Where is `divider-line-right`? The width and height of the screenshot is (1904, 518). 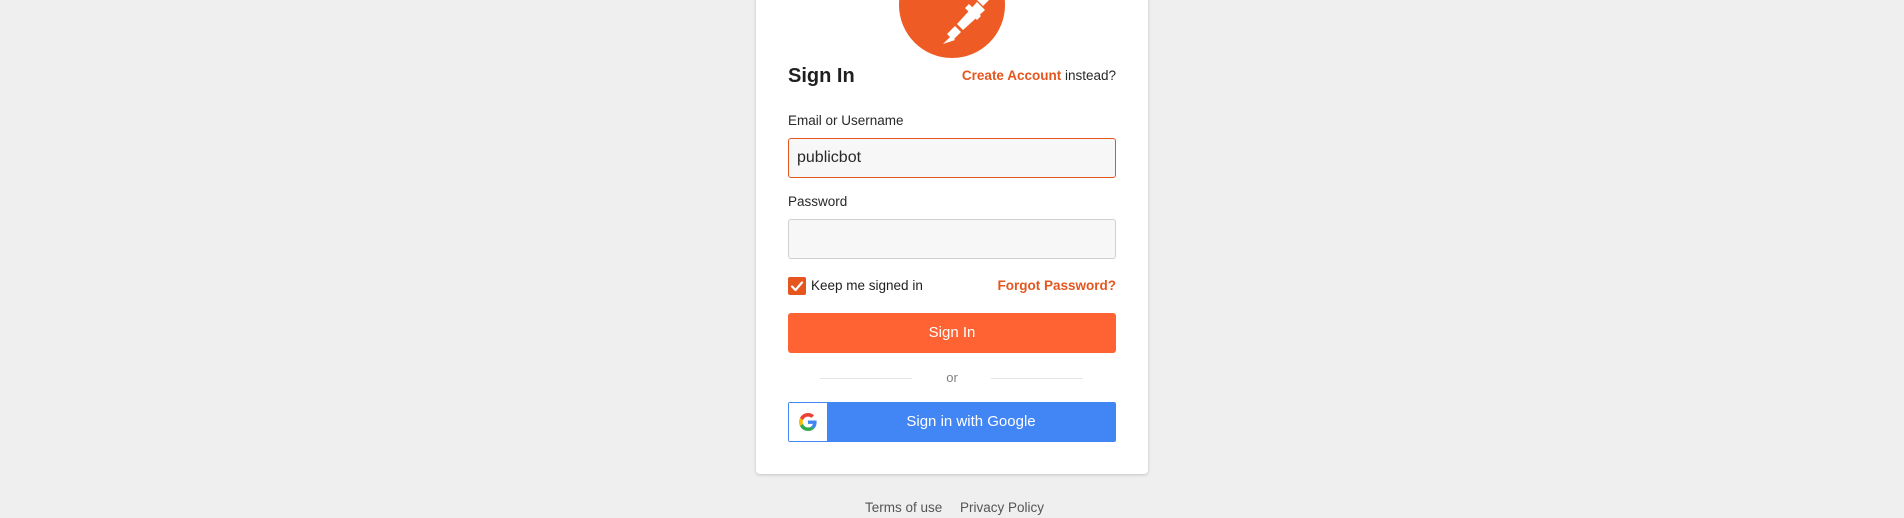 divider-line-right is located at coordinates (1037, 378).